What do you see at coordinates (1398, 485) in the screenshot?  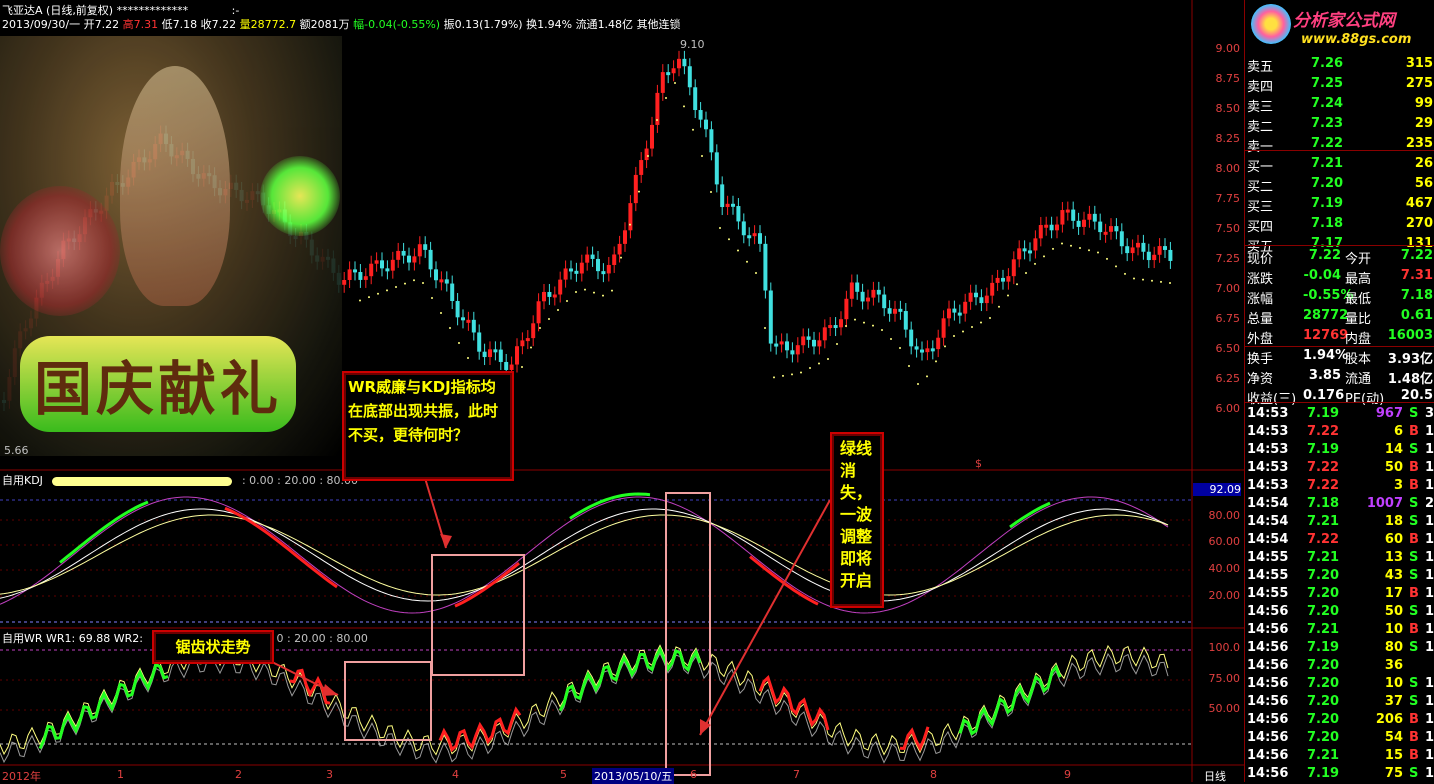 I see `tick-volume: 3` at bounding box center [1398, 485].